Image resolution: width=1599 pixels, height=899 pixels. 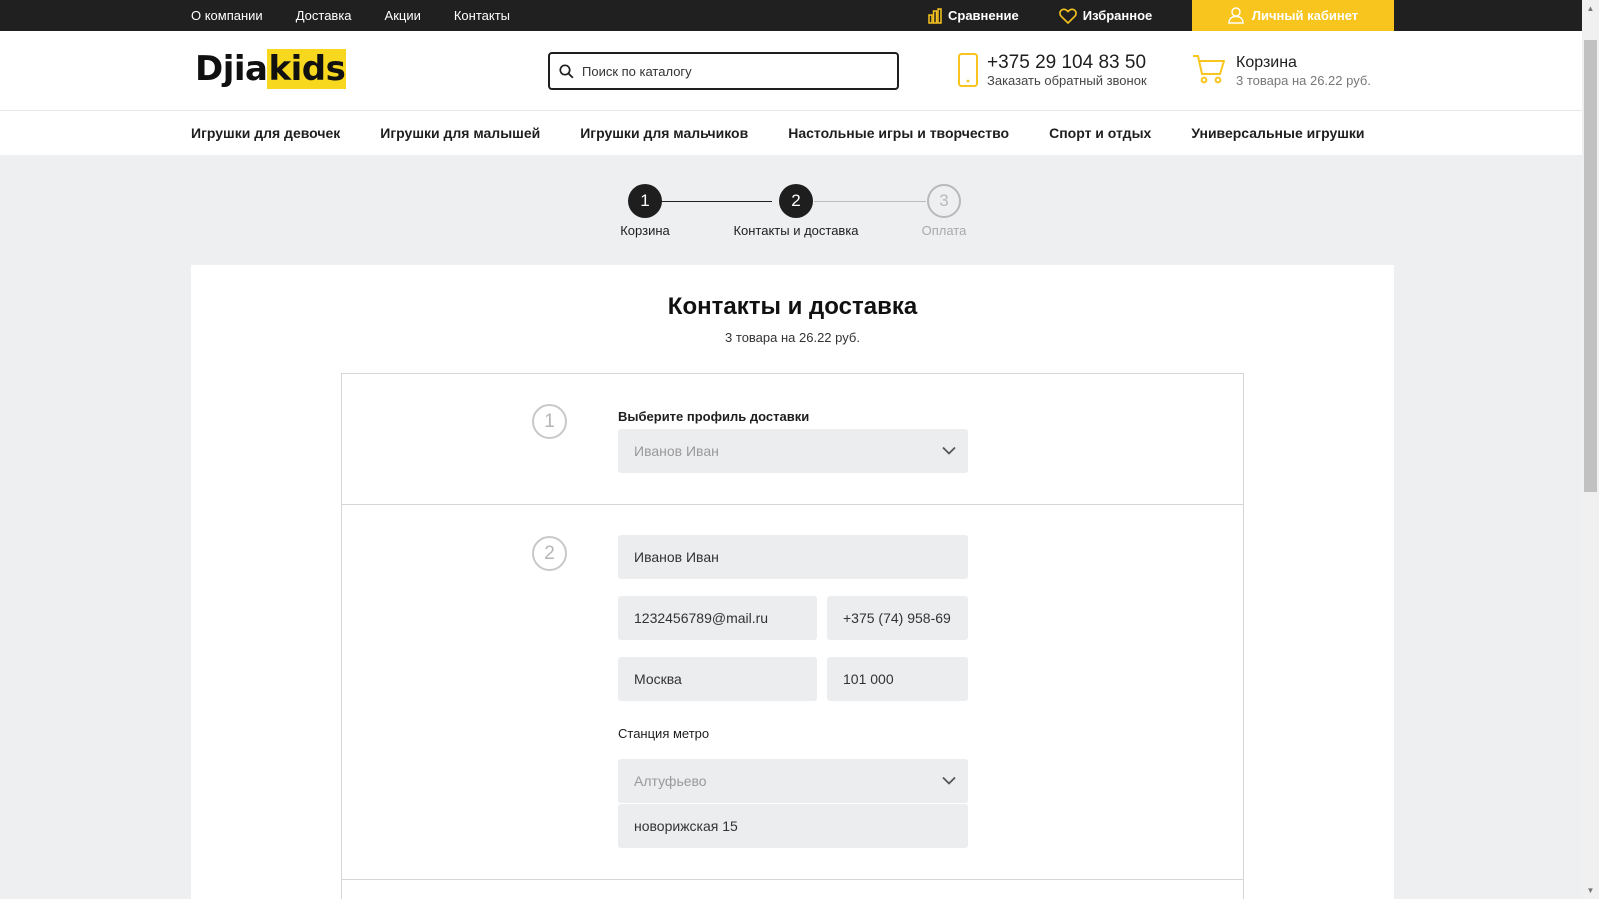 What do you see at coordinates (983, 15) in the screenshot?
I see `compare-label: Сравнение` at bounding box center [983, 15].